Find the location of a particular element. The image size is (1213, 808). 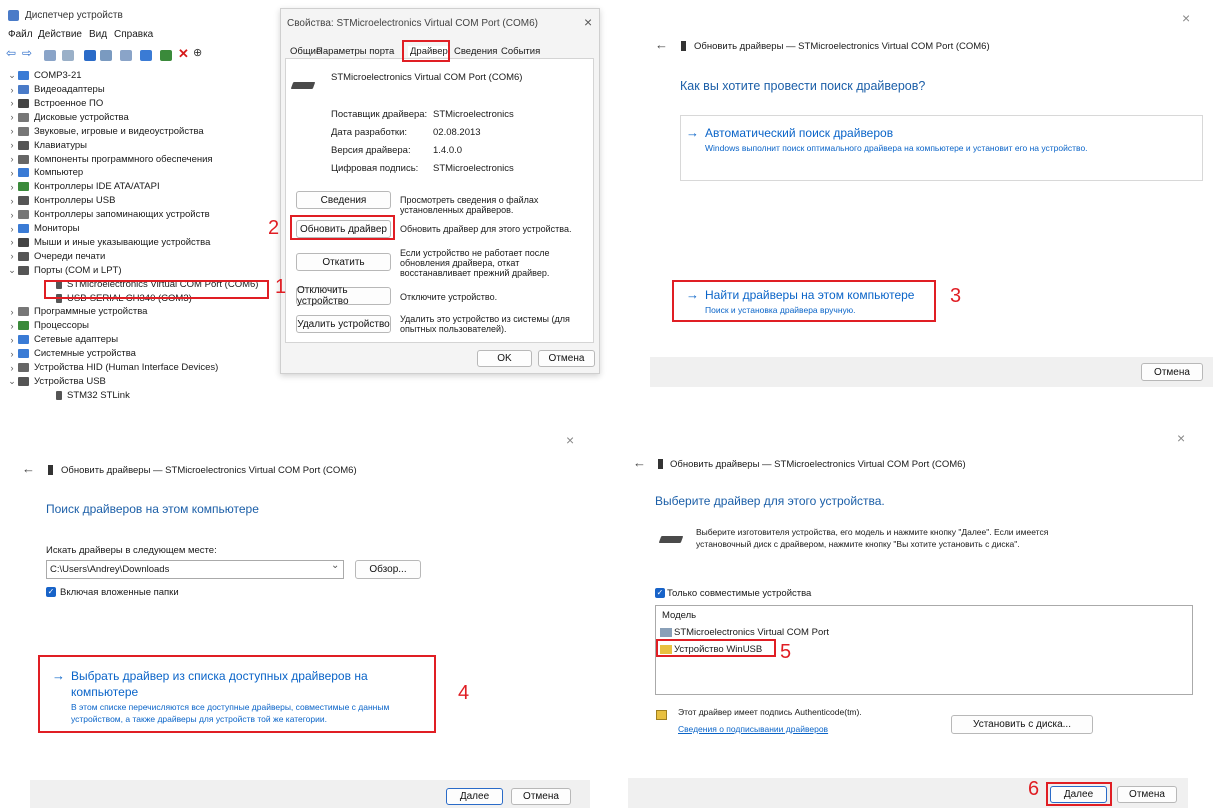

forward-icon: ⇨ is located at coordinates (27, 53).